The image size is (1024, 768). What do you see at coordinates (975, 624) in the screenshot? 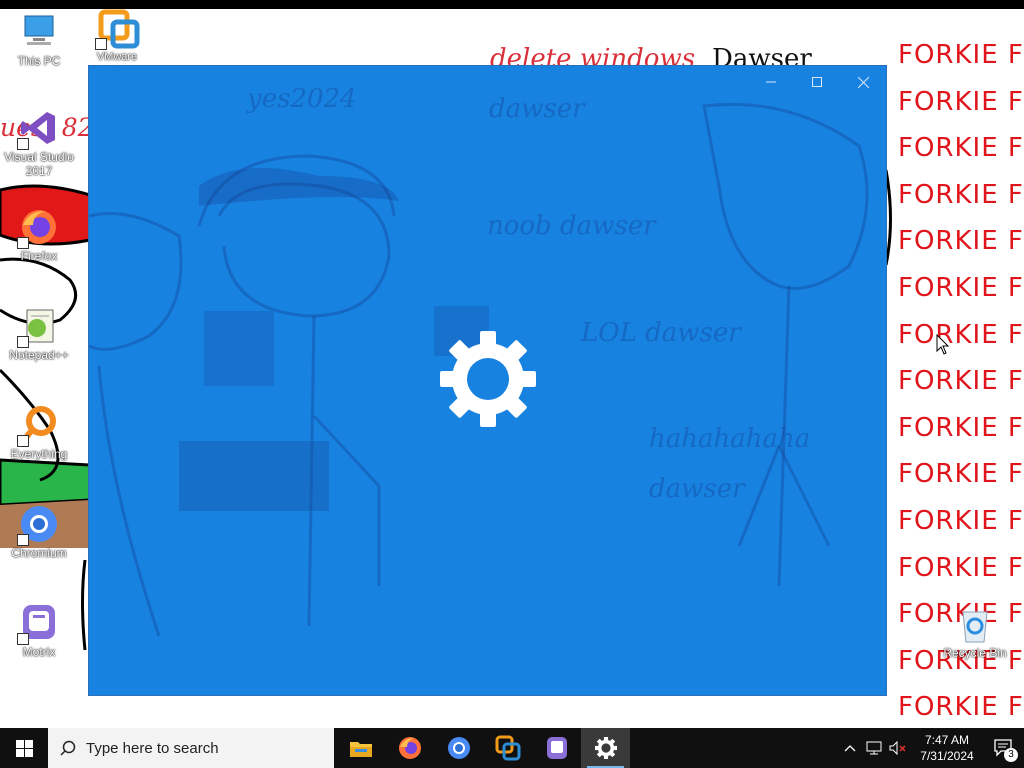
I see `recycle-bin-icon` at bounding box center [975, 624].